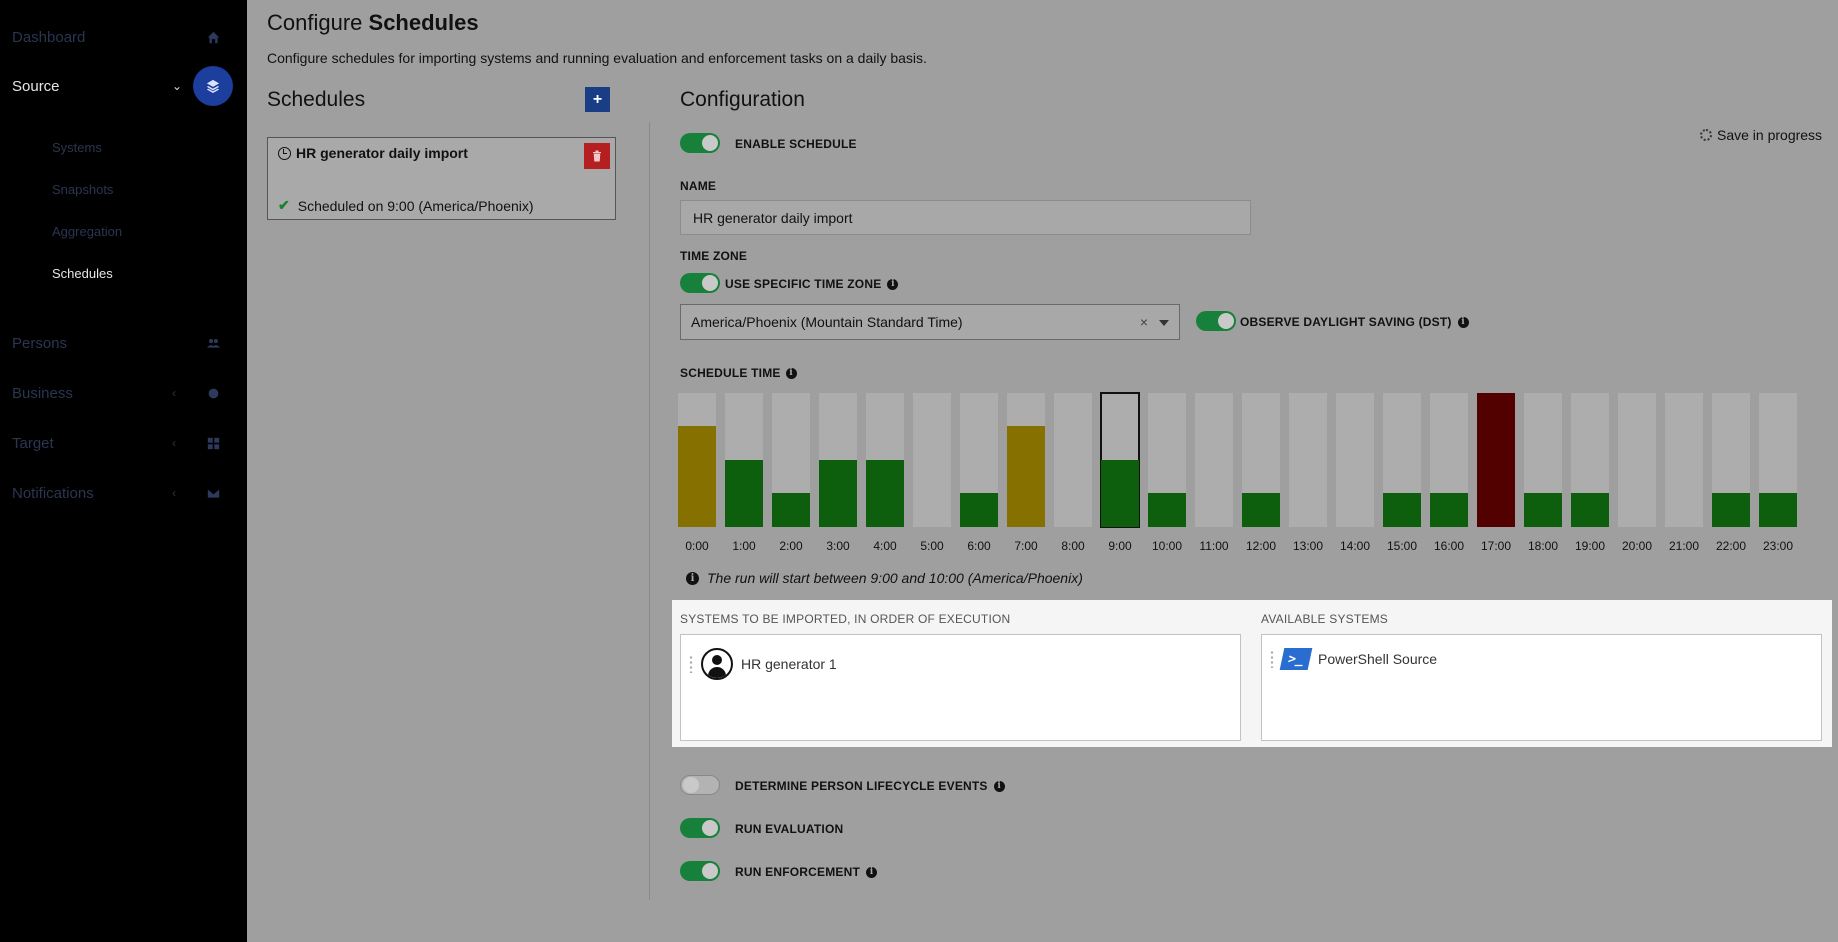 The height and width of the screenshot is (942, 1838). What do you see at coordinates (597, 99) in the screenshot?
I see `add-schedule-button: +` at bounding box center [597, 99].